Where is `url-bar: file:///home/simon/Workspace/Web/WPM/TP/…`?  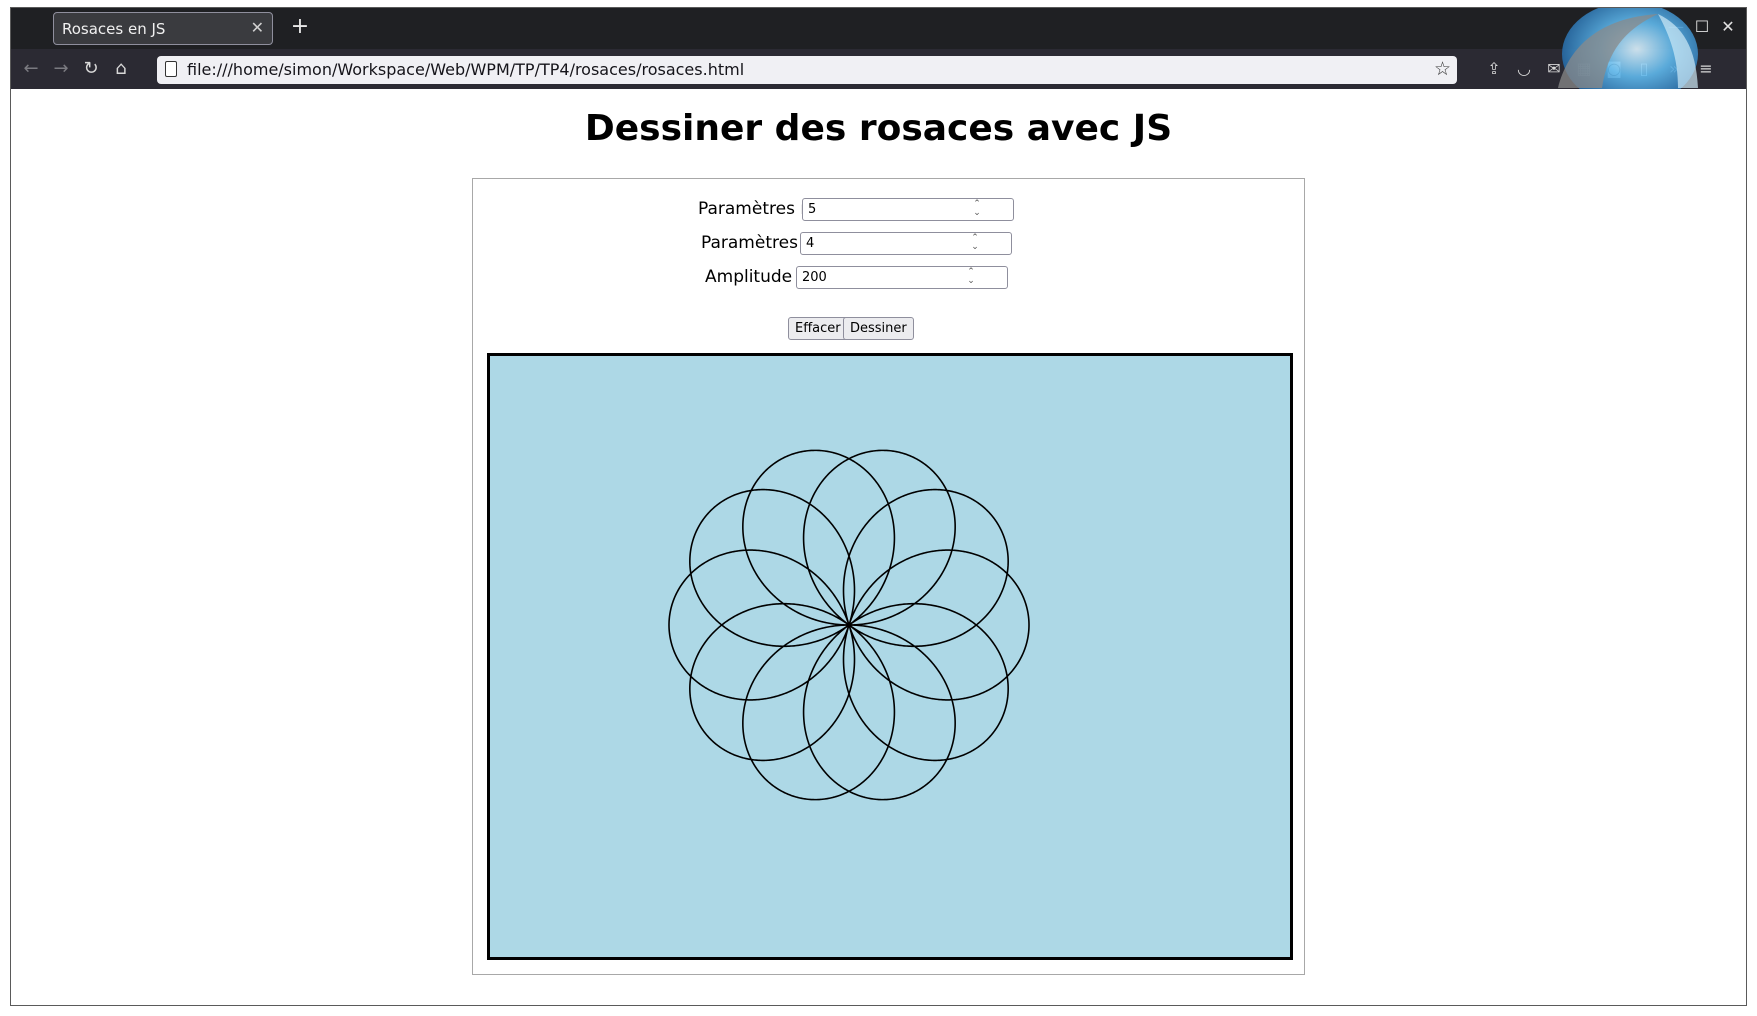
url-bar: file:///home/simon/Workspace/Web/WPM/TP/… is located at coordinates (807, 70).